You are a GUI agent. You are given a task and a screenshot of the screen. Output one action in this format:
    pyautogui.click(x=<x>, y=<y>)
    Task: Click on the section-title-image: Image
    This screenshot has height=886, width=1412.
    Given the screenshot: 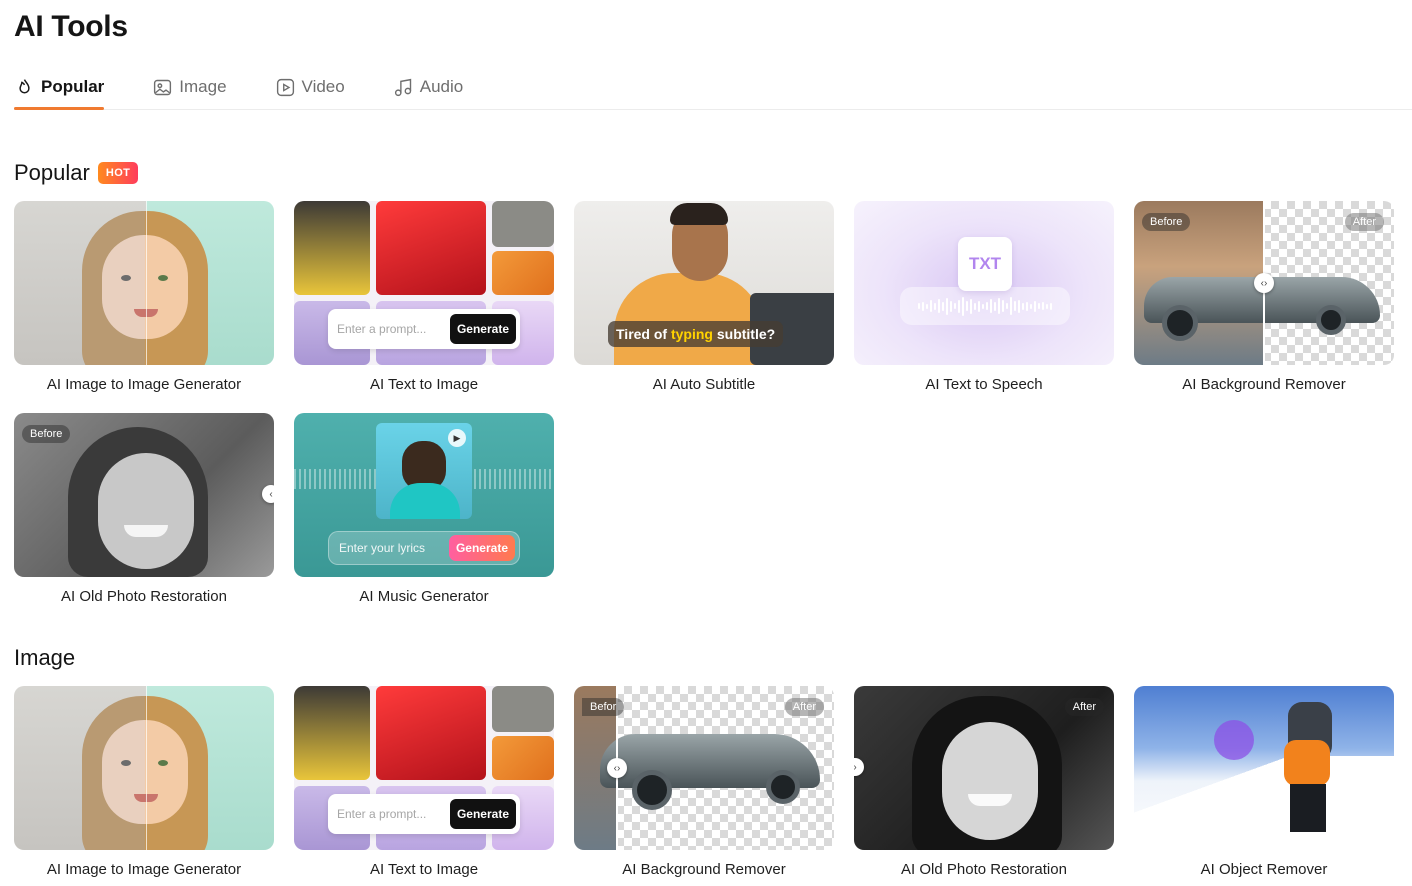 What is the action you would take?
    pyautogui.click(x=44, y=658)
    